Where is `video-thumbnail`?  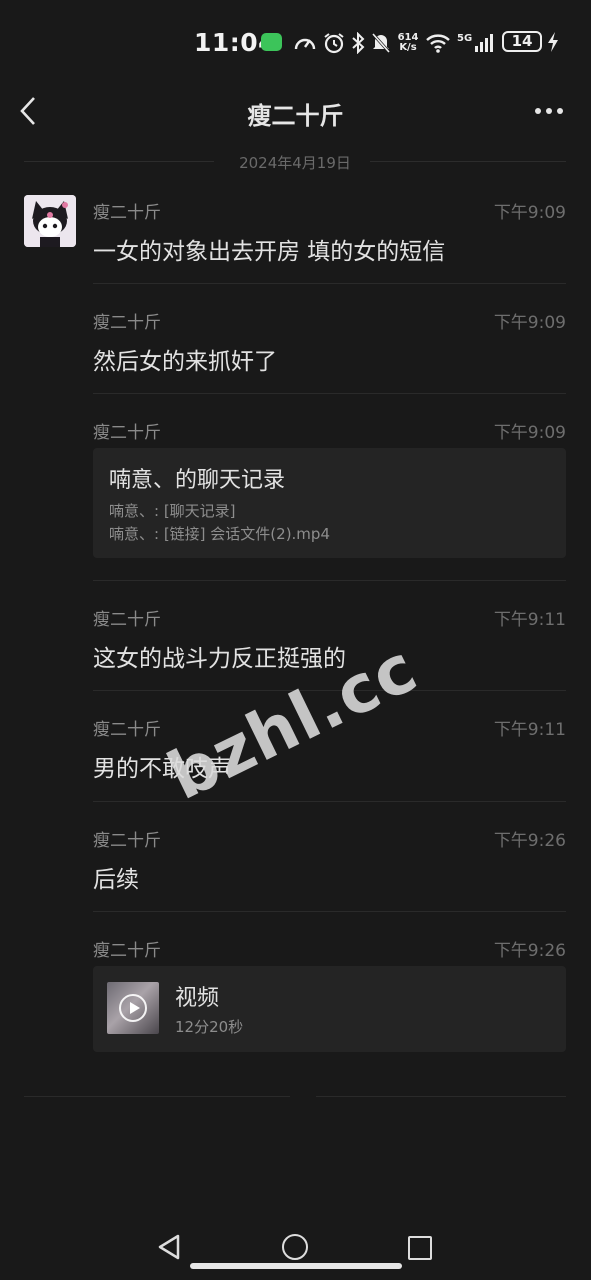 video-thumbnail is located at coordinates (133, 1008).